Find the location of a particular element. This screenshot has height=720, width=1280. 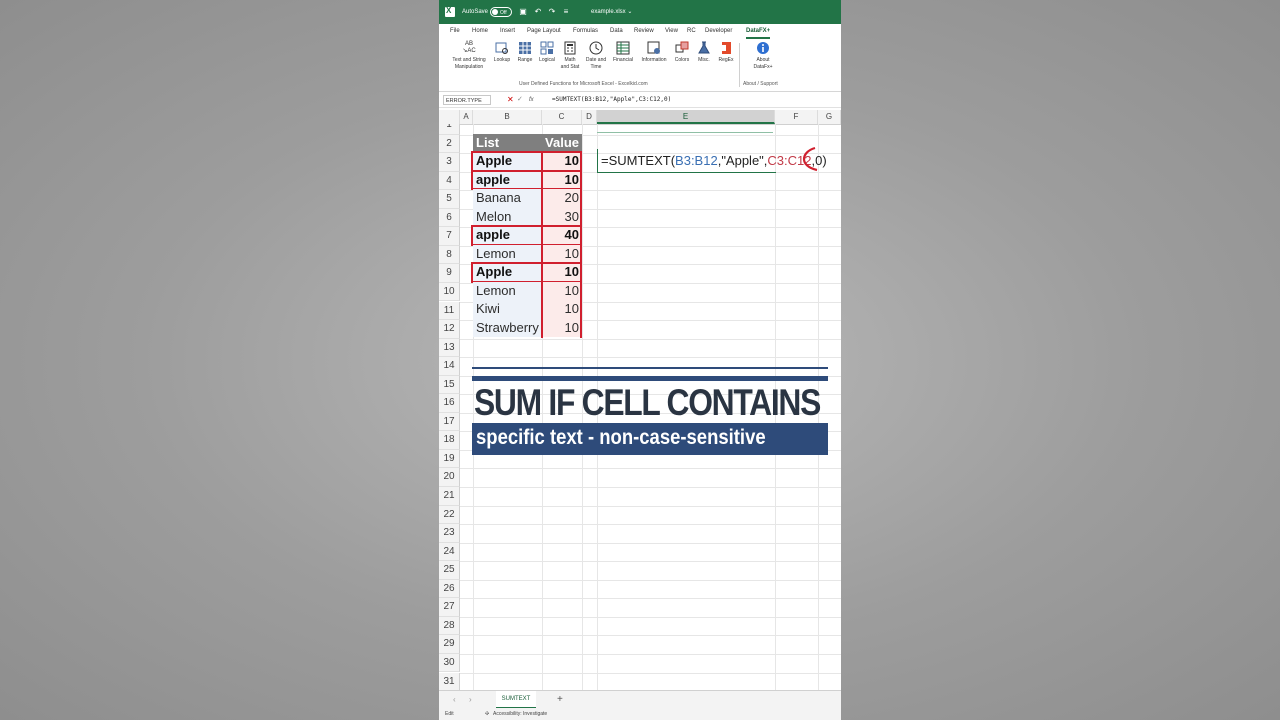

row-header: 22 is located at coordinates (449, 515).